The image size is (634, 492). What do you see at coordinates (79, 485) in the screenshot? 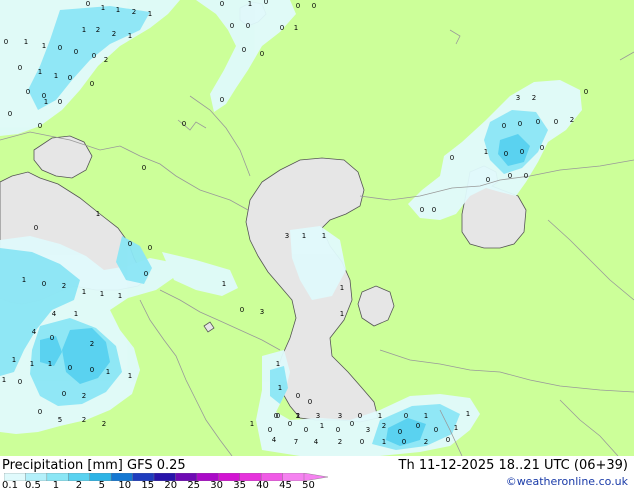
I see `legend-label: 2` at bounding box center [79, 485].